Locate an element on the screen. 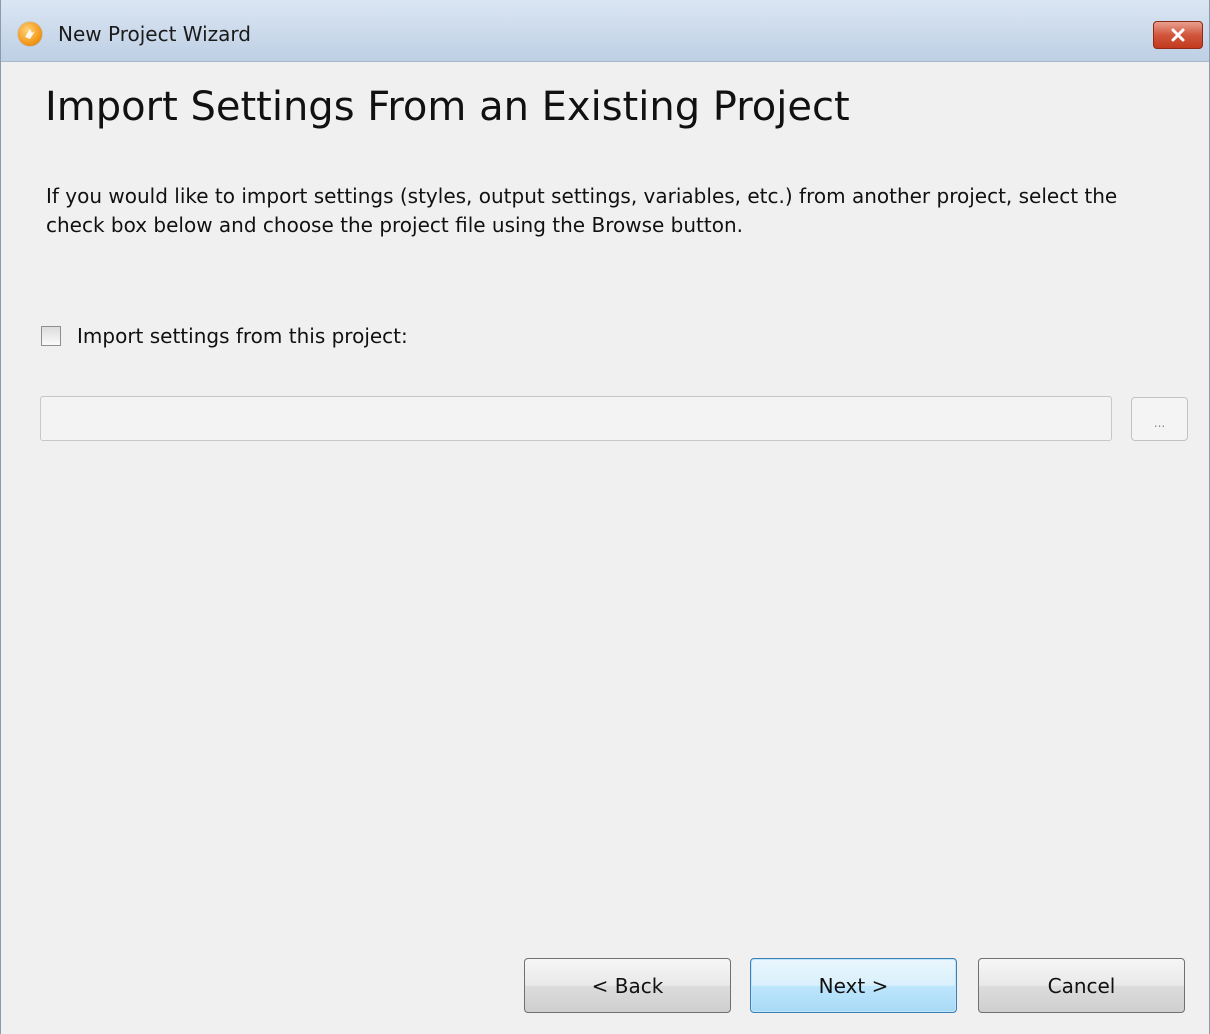 The image size is (1210, 1034). import-settings-checkbox is located at coordinates (51, 336).